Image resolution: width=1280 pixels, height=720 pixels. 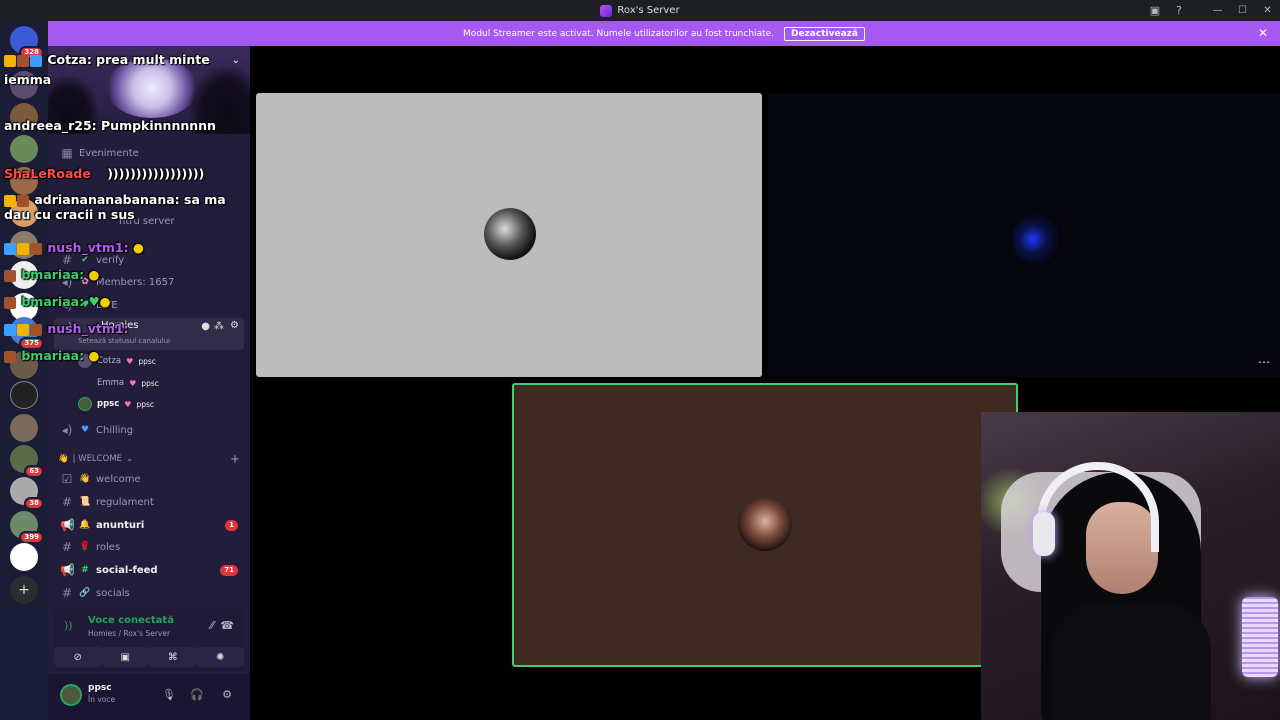 I want to click on wave-icon: 👋, so click(x=63, y=459).